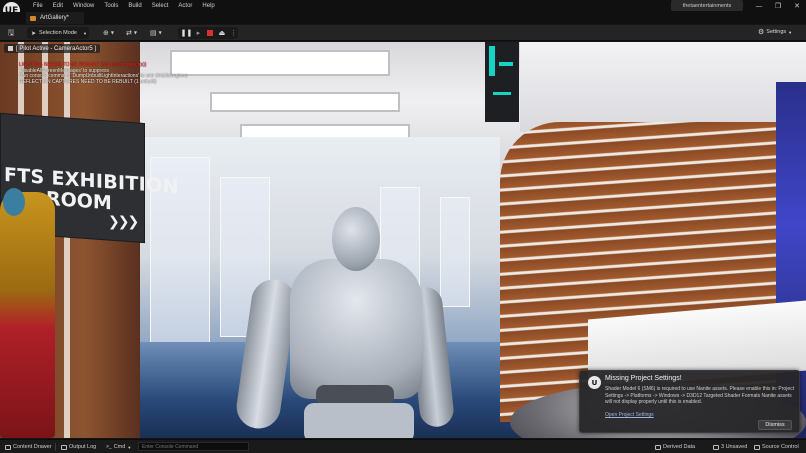  What do you see at coordinates (38, 6) in the screenshot?
I see `menu-file: File` at bounding box center [38, 6].